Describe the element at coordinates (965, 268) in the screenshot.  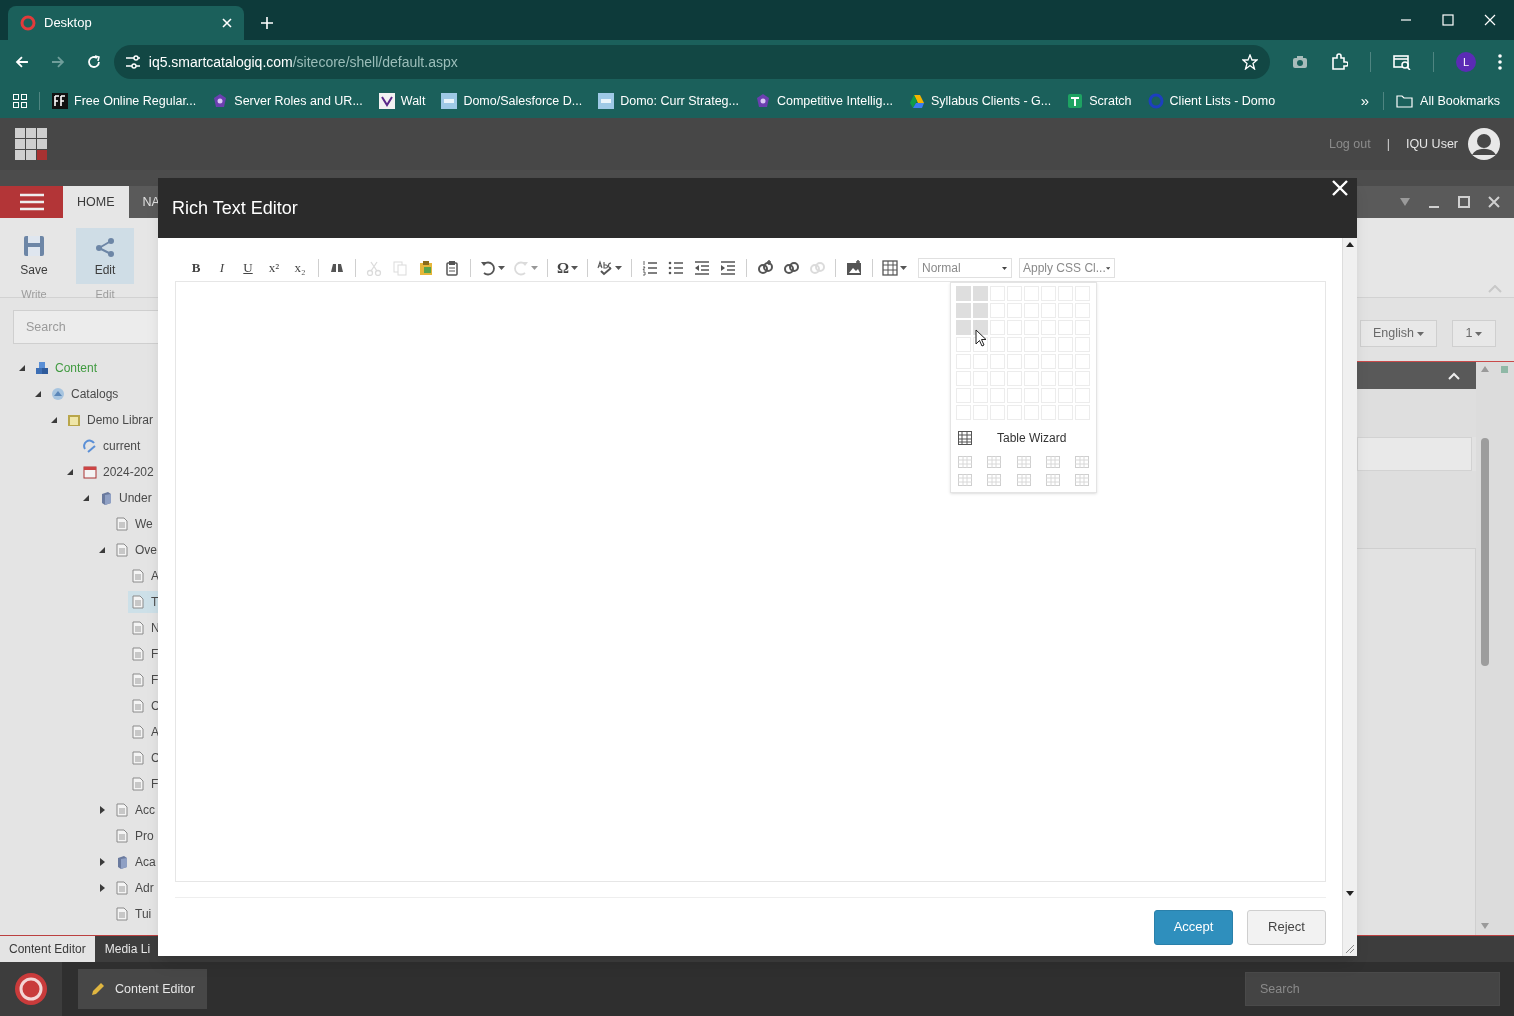
I see `format-dropdown: Normal` at that location.